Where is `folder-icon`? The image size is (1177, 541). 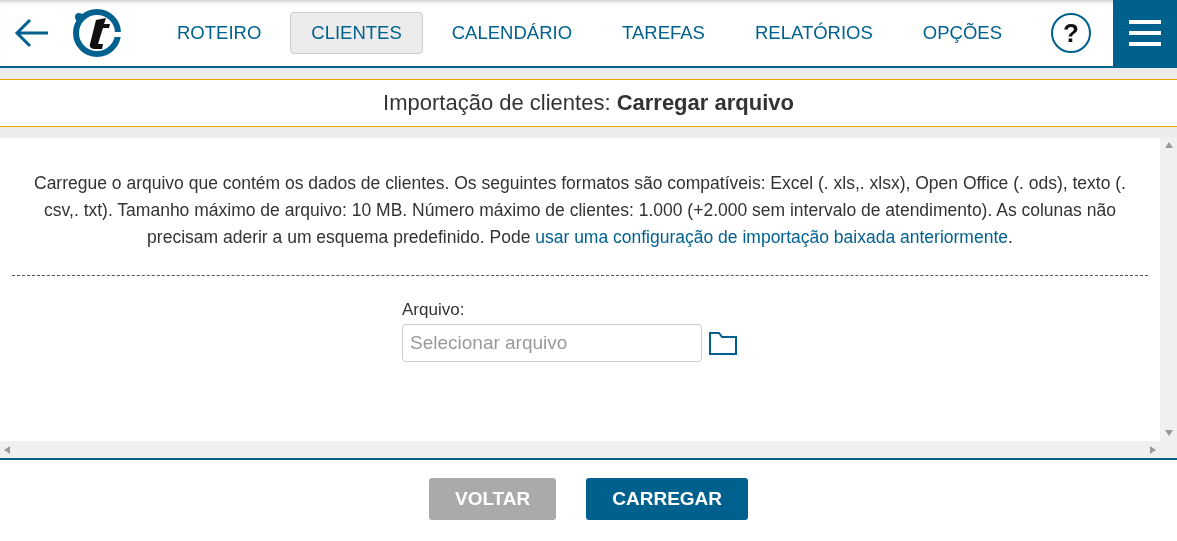
folder-icon is located at coordinates (723, 343).